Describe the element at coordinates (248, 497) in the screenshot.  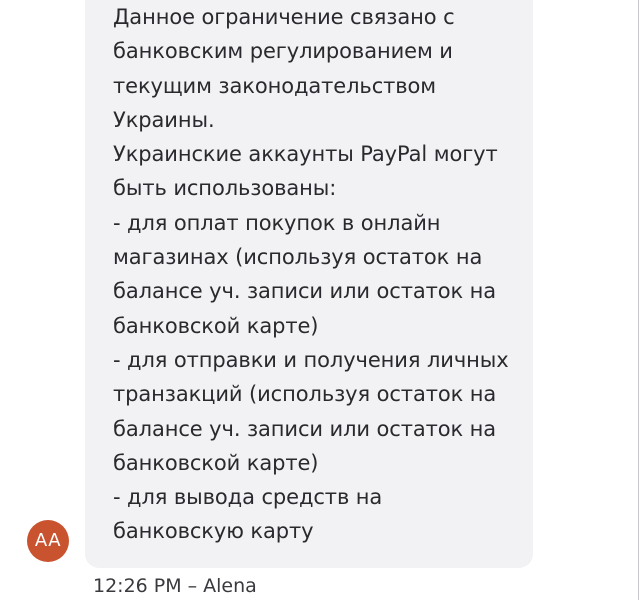
I see `message-line: - для вывода средств на` at that location.